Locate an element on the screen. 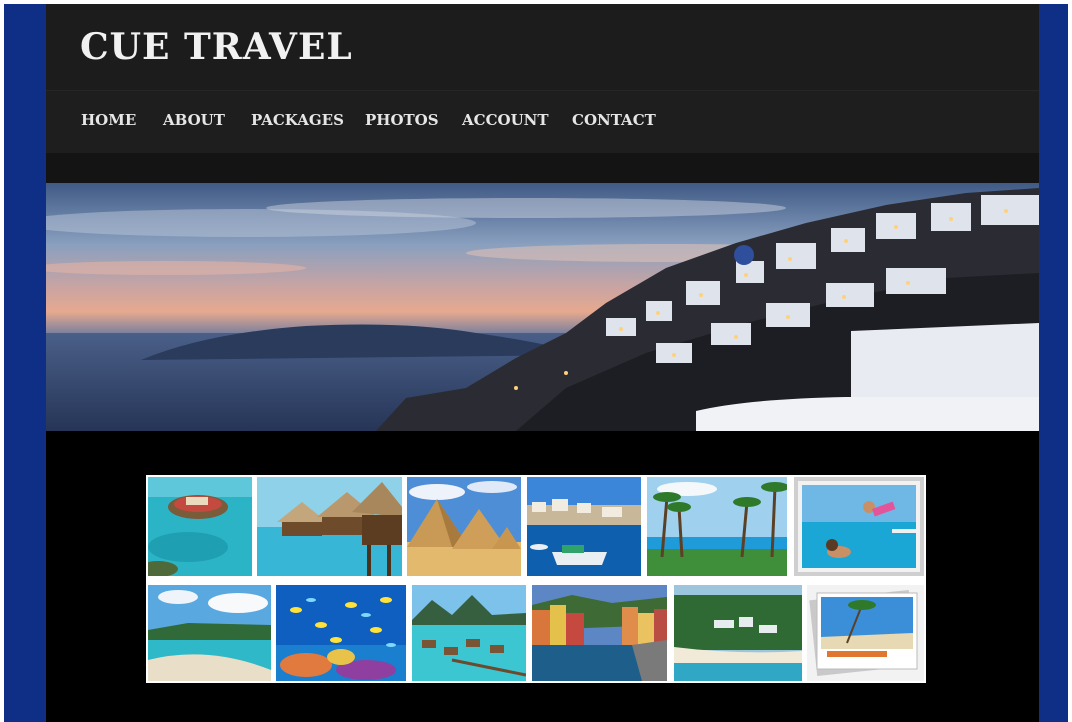 The image size is (1072, 722). beach-cove-image is located at coordinates (209, 633).